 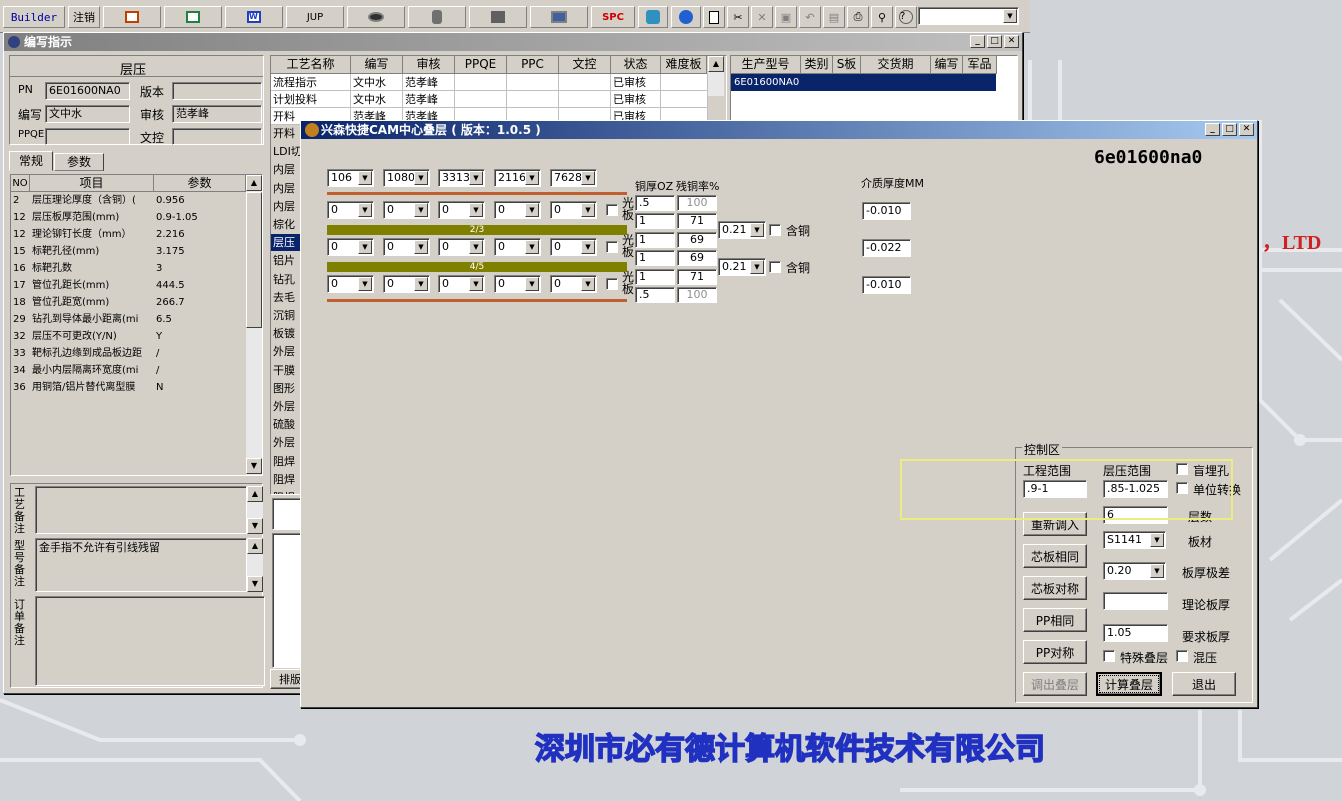 I want to click on params-header-value: 参数, so click(x=200, y=183).